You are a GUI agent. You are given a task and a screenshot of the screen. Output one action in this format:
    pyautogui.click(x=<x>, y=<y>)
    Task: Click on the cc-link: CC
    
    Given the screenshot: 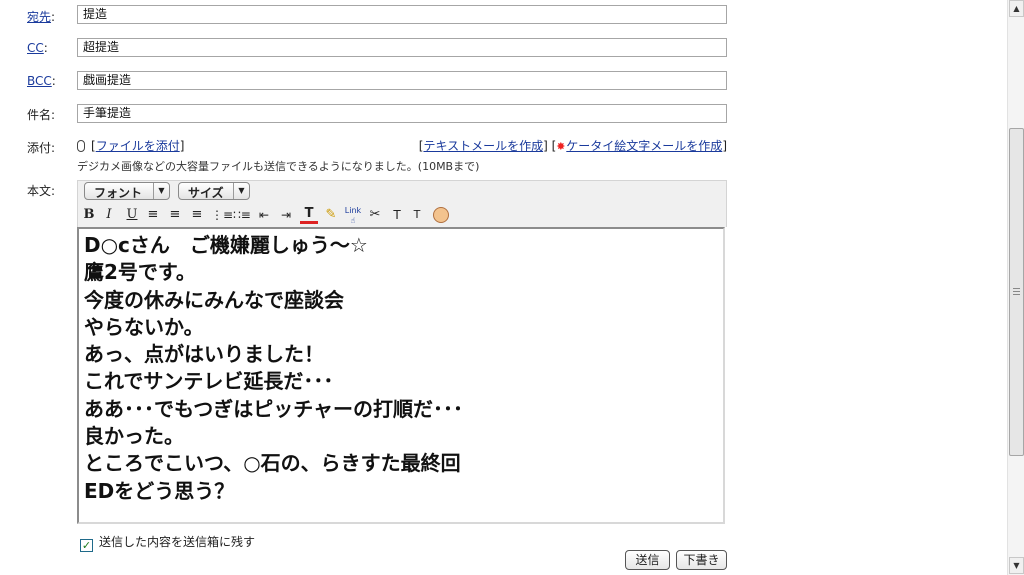 What is the action you would take?
    pyautogui.click(x=35, y=48)
    